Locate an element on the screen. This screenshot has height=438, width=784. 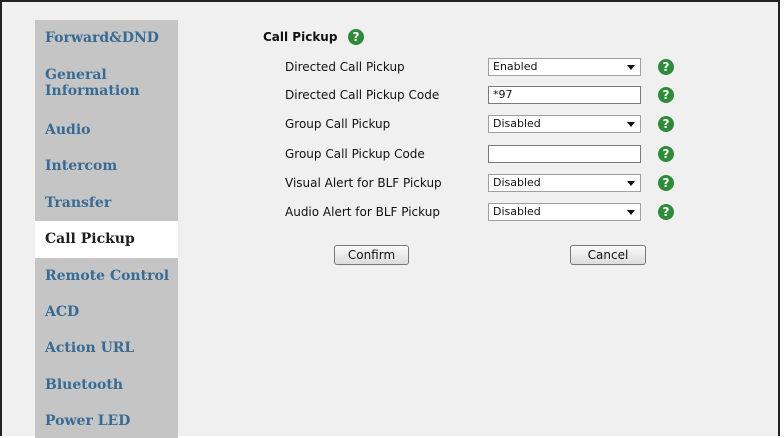
sidebar-item-acd: ACD is located at coordinates (106, 312).